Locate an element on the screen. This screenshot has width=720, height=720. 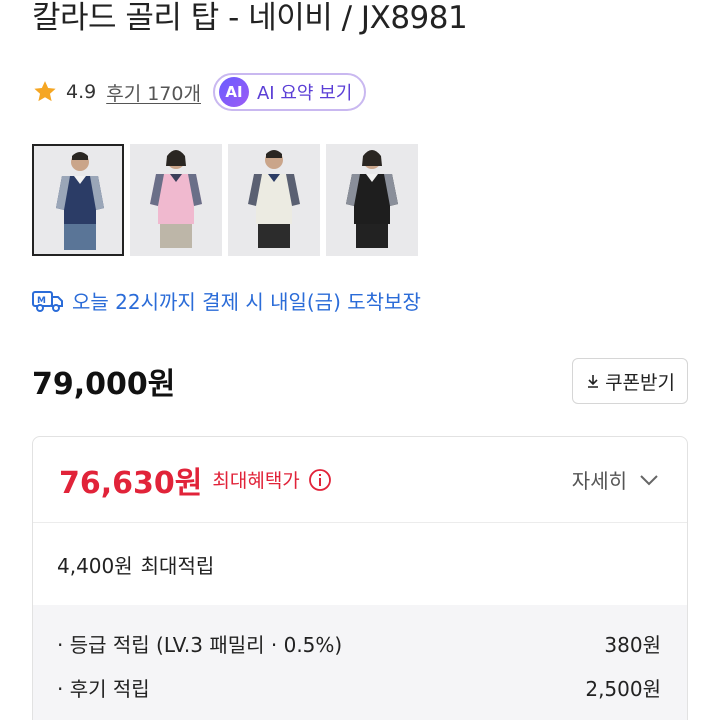
max-points-label: 최대적립 is located at coordinates (177, 565).